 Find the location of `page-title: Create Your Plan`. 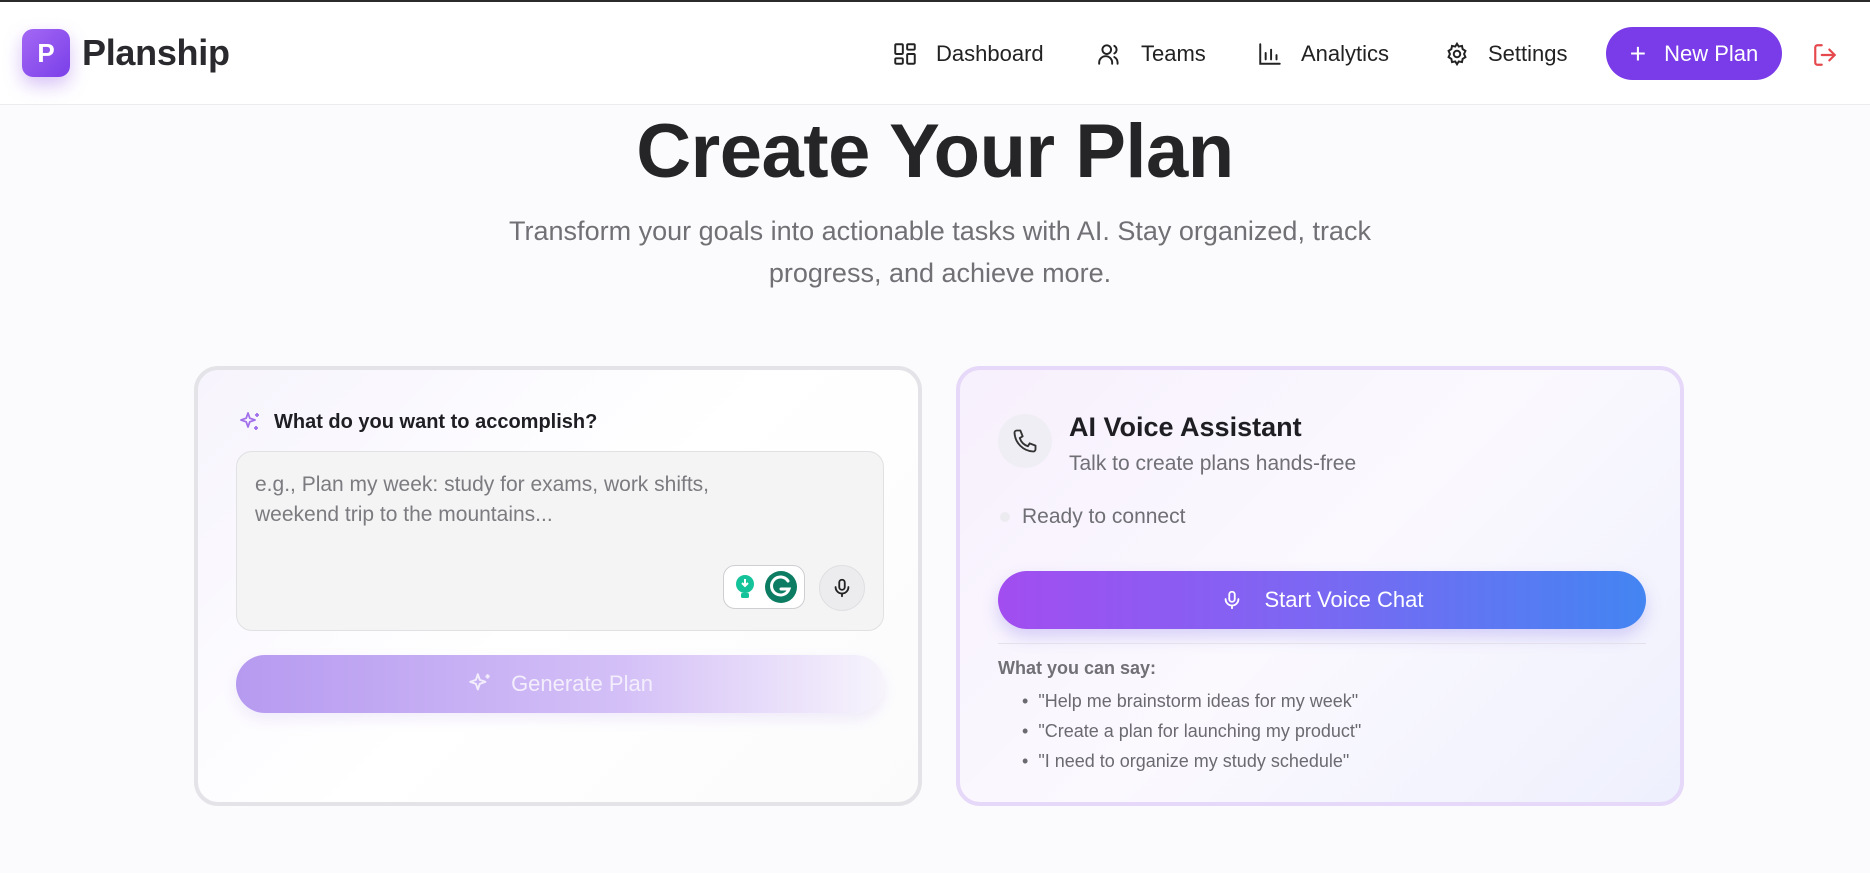

page-title: Create Your Plan is located at coordinates (935, 151).